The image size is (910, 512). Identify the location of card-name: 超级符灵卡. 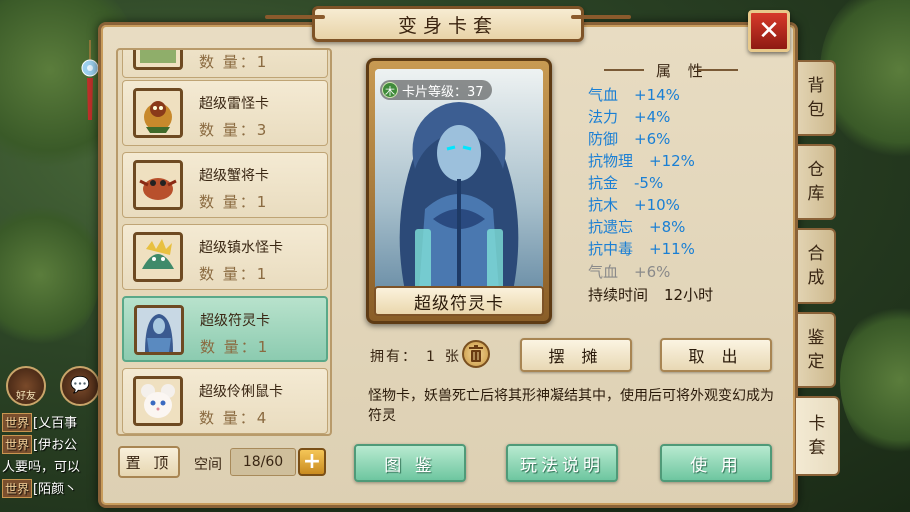
(459, 301).